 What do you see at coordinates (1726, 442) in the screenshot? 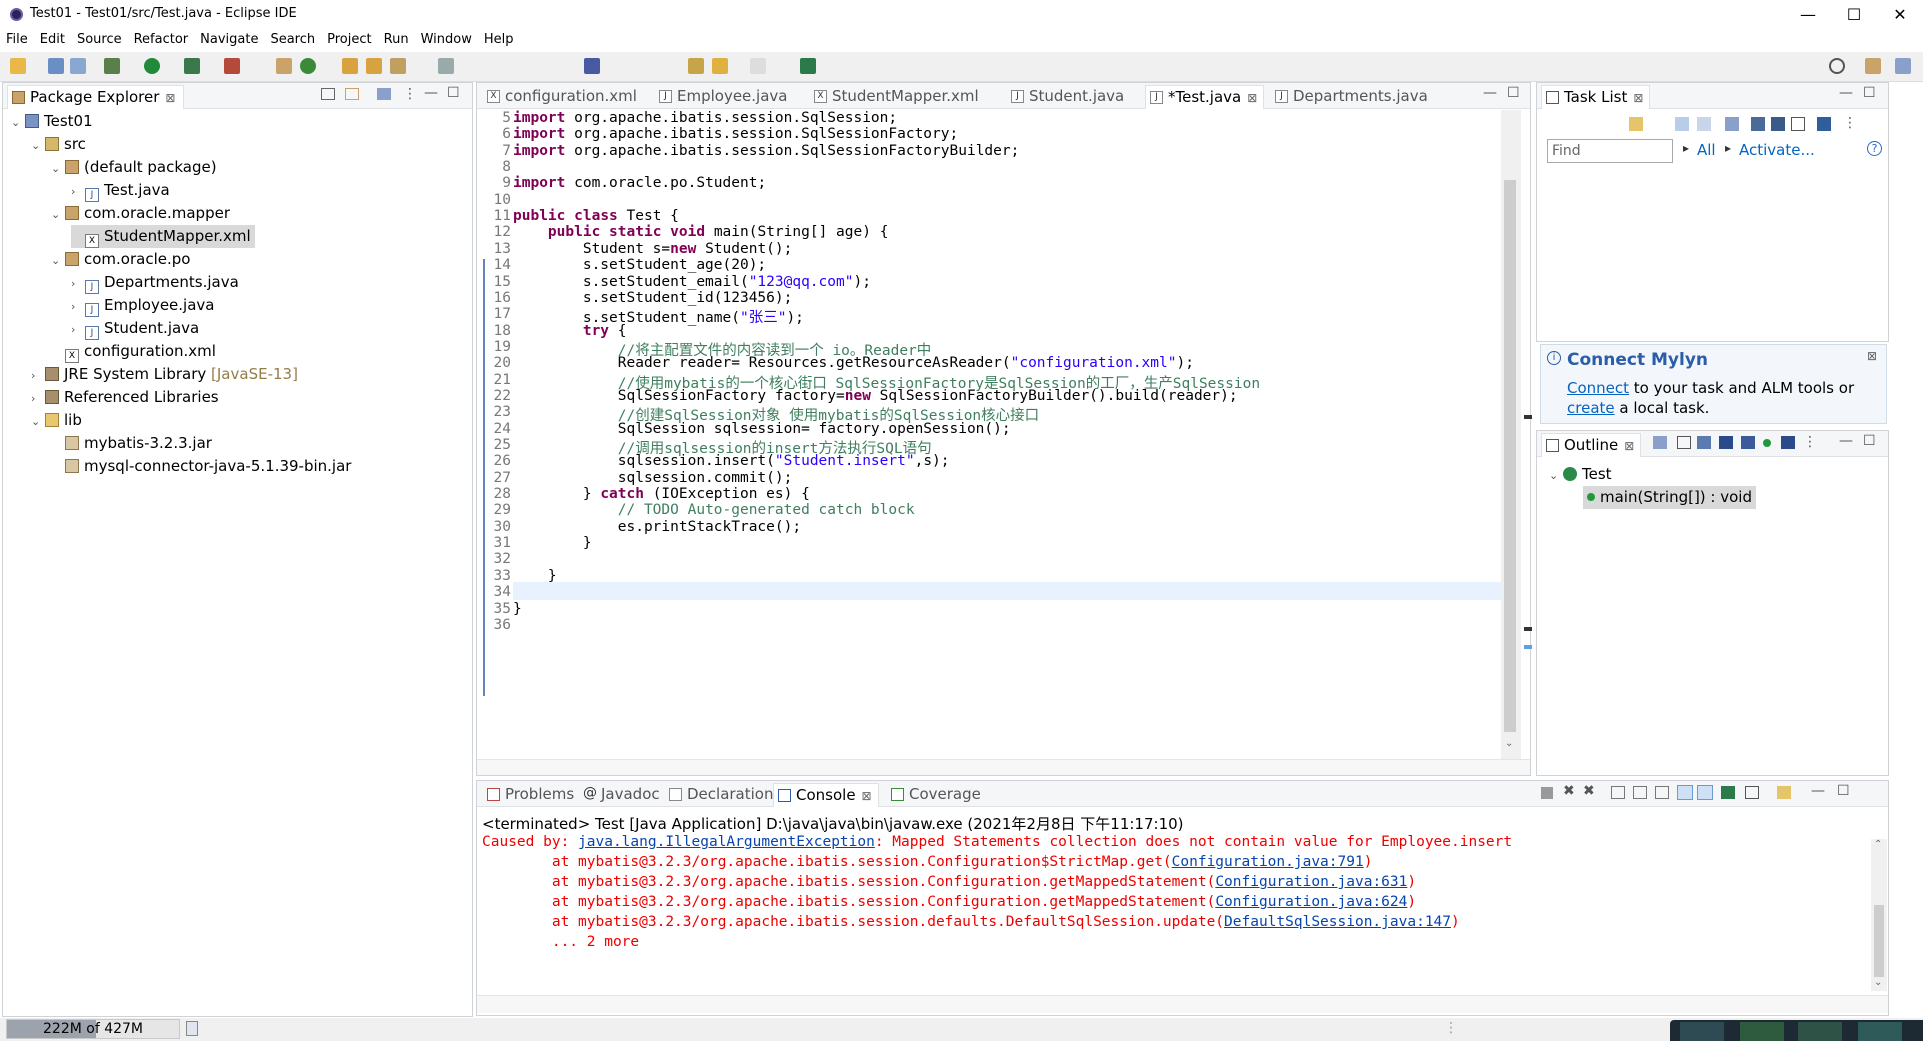
I see `hide-fields-icon` at bounding box center [1726, 442].